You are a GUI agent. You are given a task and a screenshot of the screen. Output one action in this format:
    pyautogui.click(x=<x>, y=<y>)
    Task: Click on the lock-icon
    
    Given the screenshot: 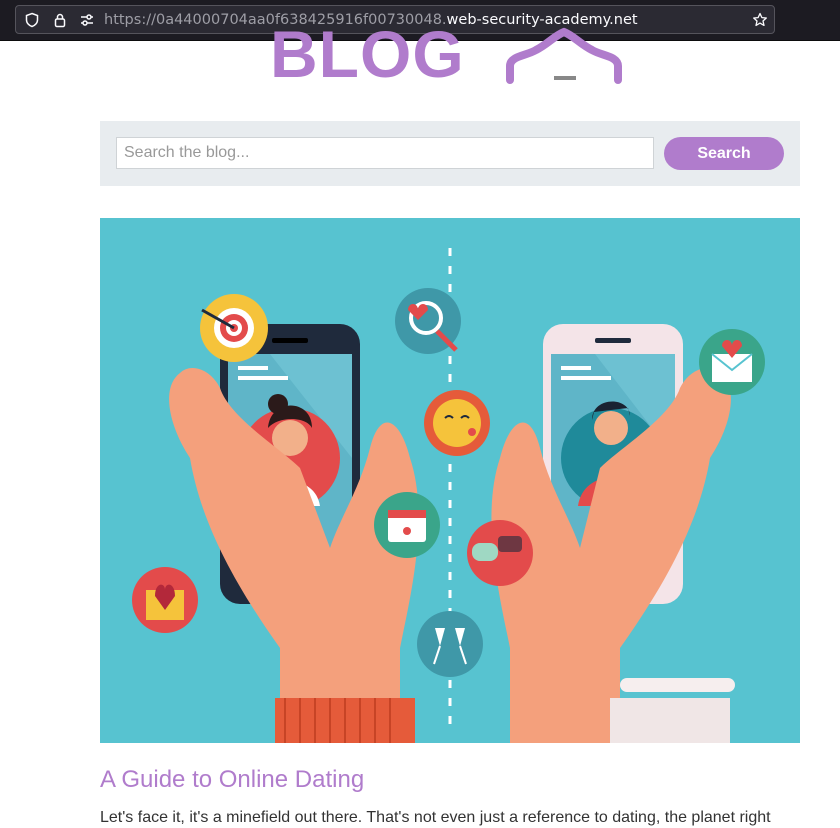 What is the action you would take?
    pyautogui.click(x=60, y=20)
    